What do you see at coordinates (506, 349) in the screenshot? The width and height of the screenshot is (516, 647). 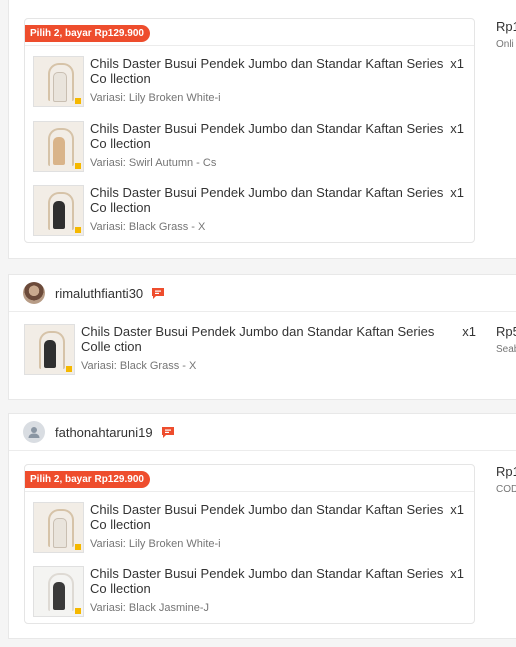 I see `payment-method: Seab` at bounding box center [506, 349].